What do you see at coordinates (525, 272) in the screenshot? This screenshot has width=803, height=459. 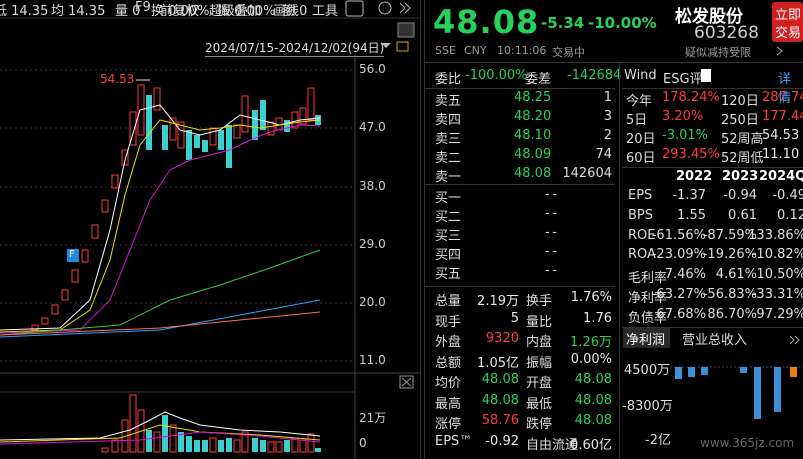 I see `buy-order-row: 买五 - -` at bounding box center [525, 272].